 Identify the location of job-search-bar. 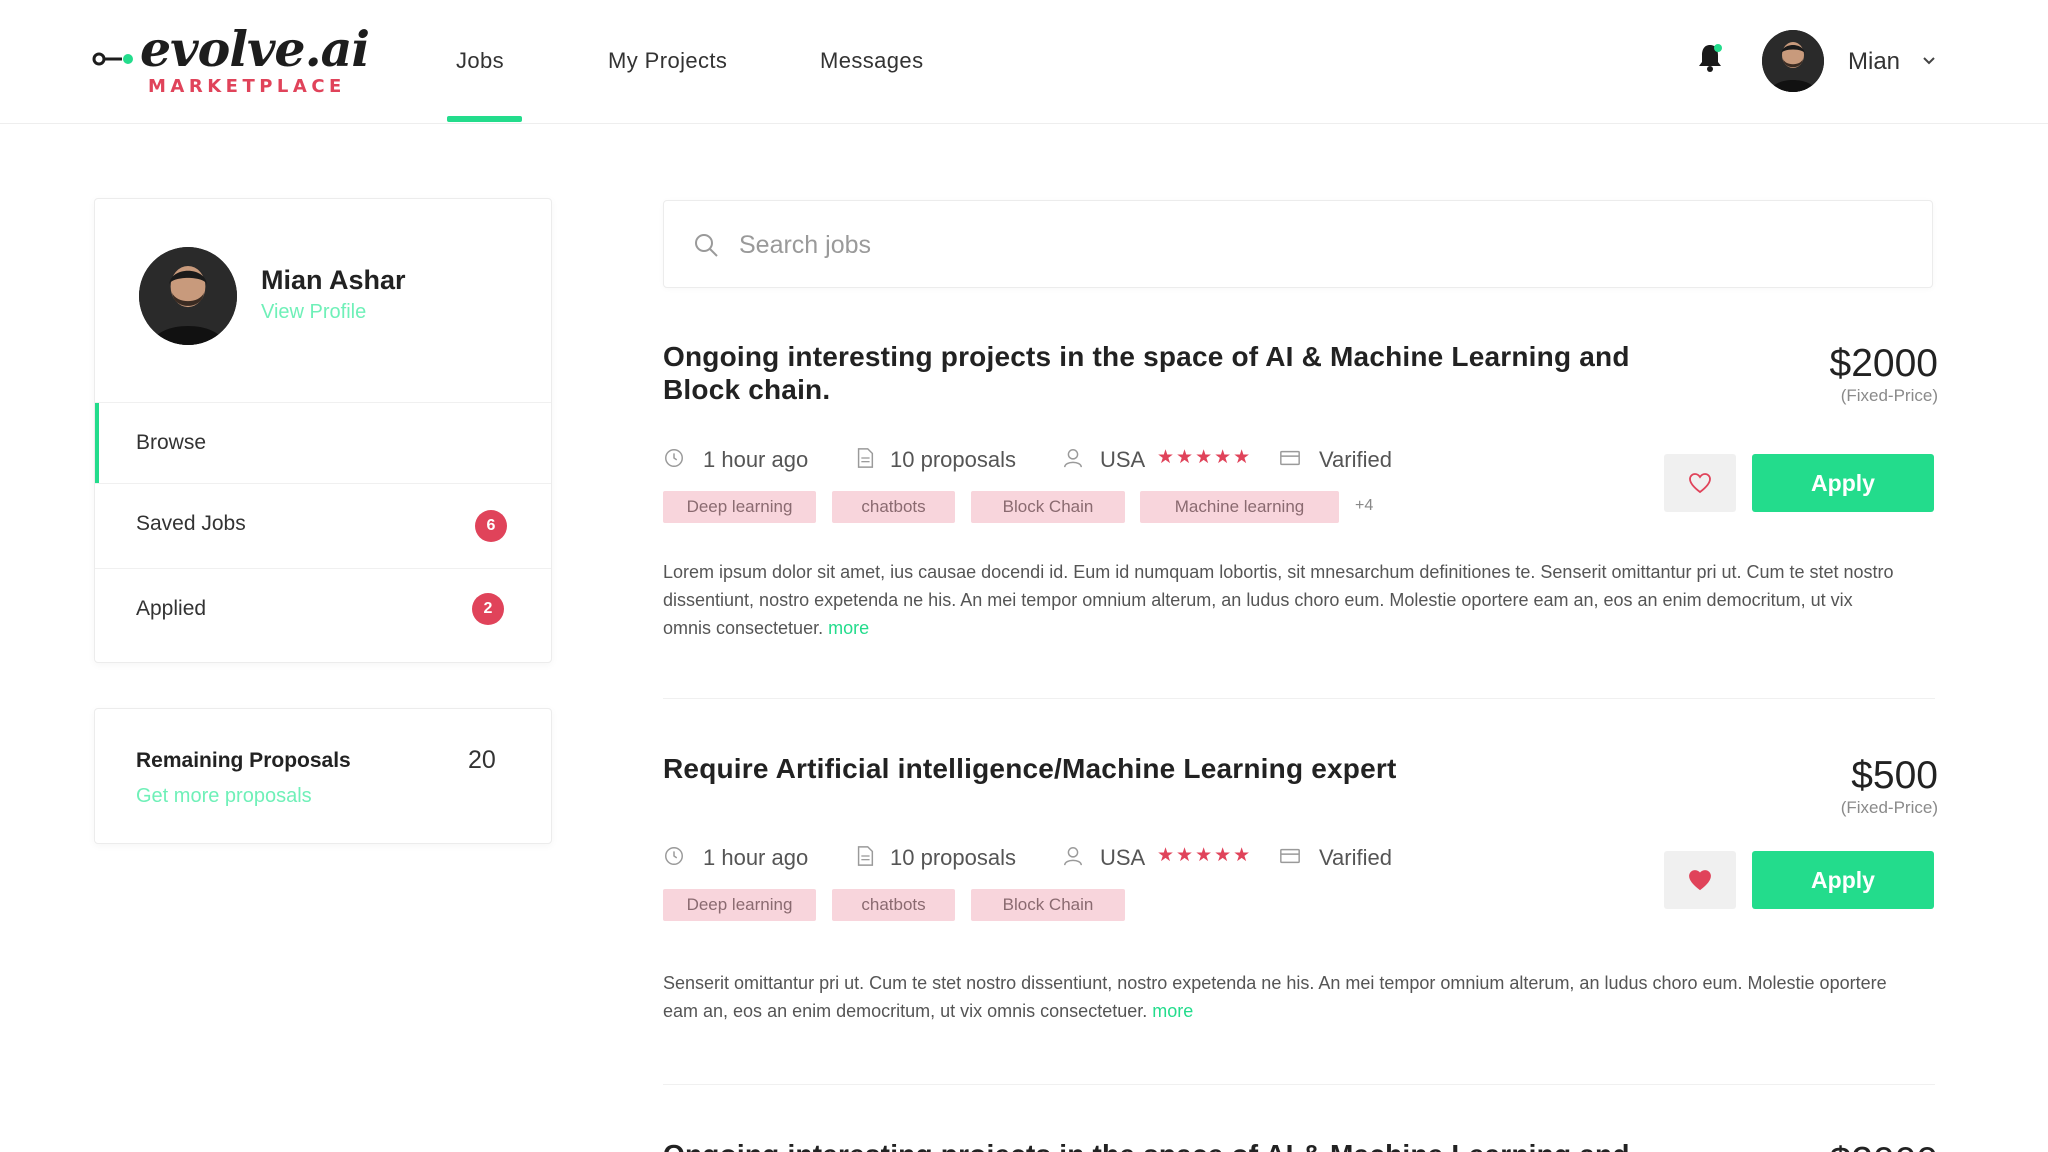
(1298, 244).